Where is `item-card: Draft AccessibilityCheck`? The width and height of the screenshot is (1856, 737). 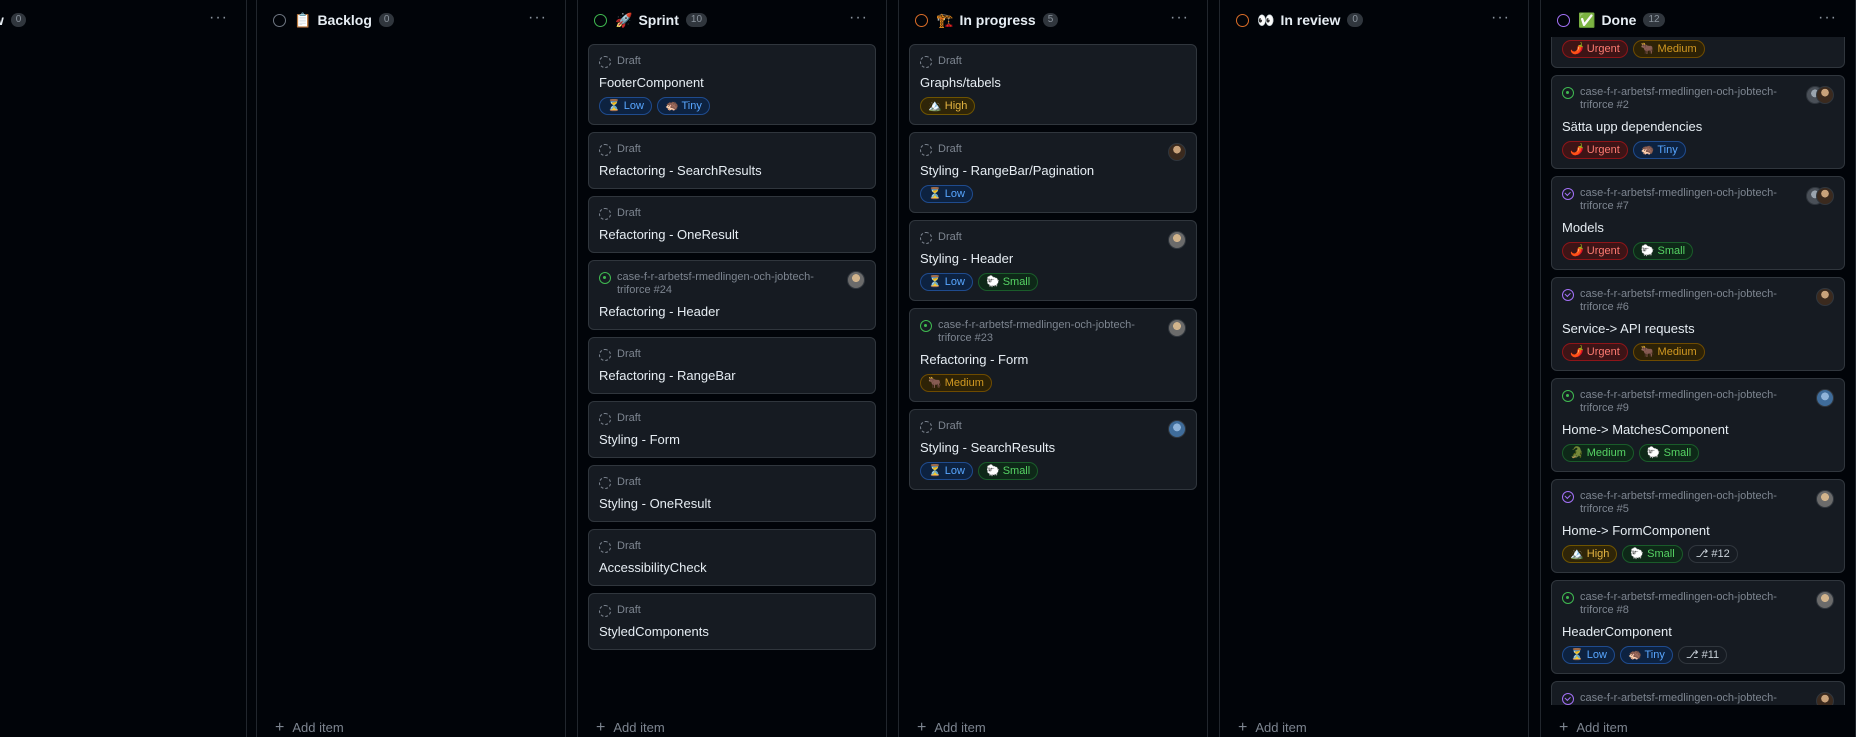
item-card: Draft AccessibilityCheck is located at coordinates (732, 557).